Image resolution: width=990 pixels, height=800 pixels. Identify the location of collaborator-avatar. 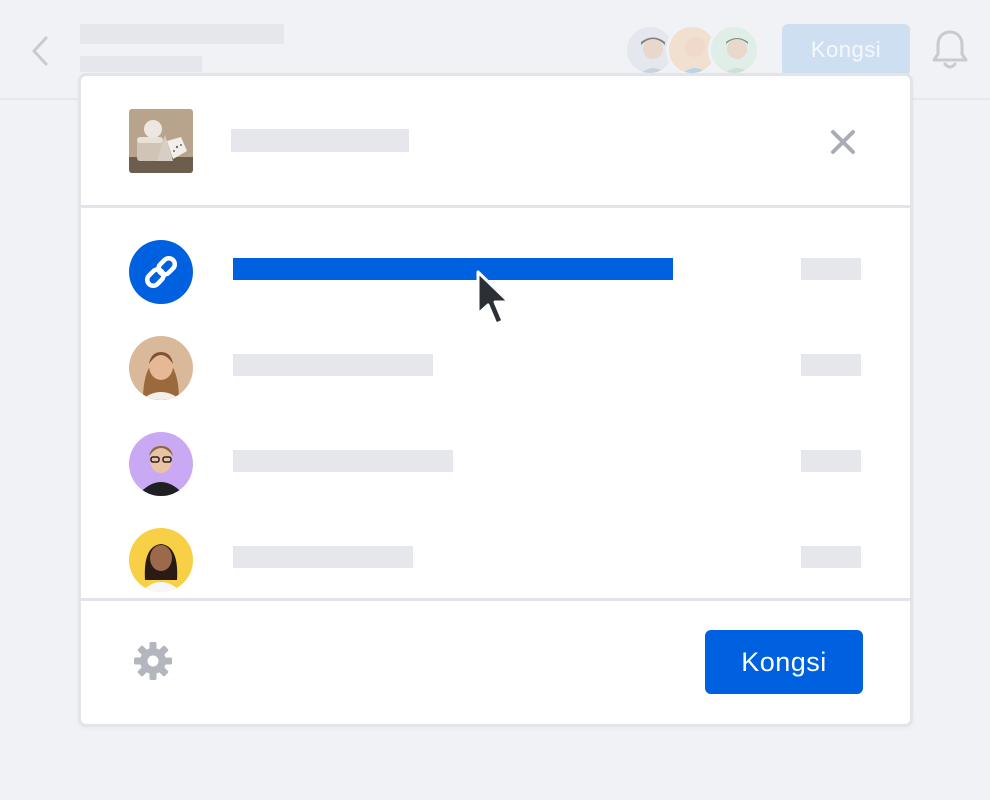
(734, 50).